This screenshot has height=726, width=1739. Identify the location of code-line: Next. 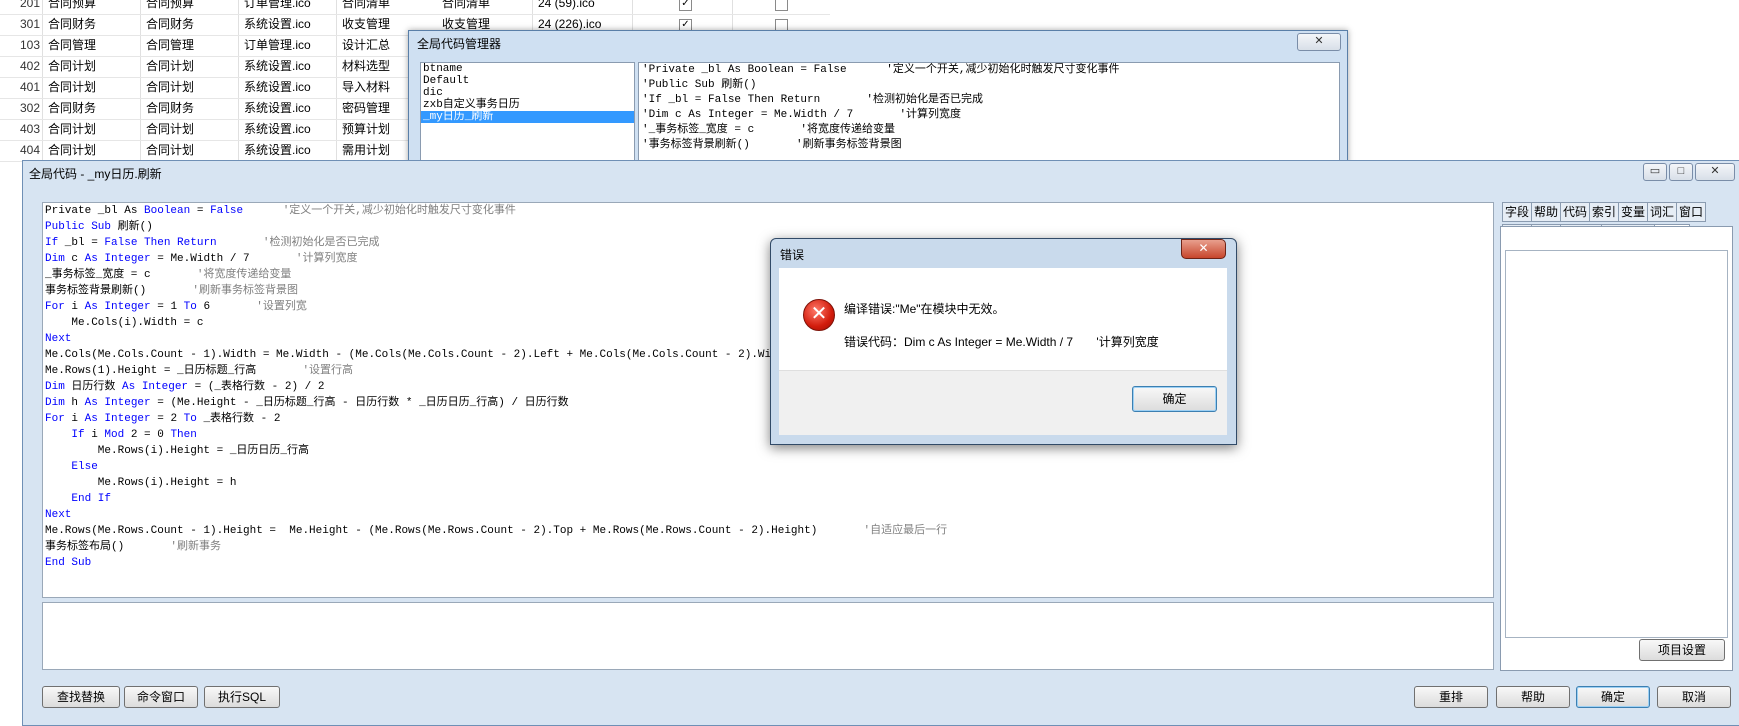
(768, 339).